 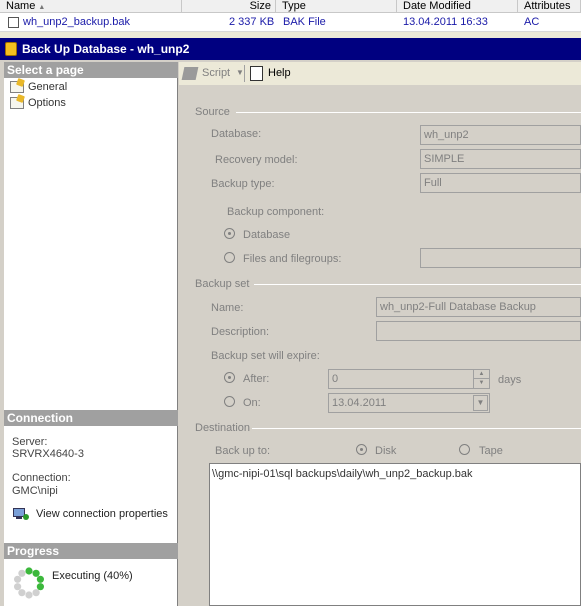 I want to click on expire-after-radio, so click(x=229, y=377).